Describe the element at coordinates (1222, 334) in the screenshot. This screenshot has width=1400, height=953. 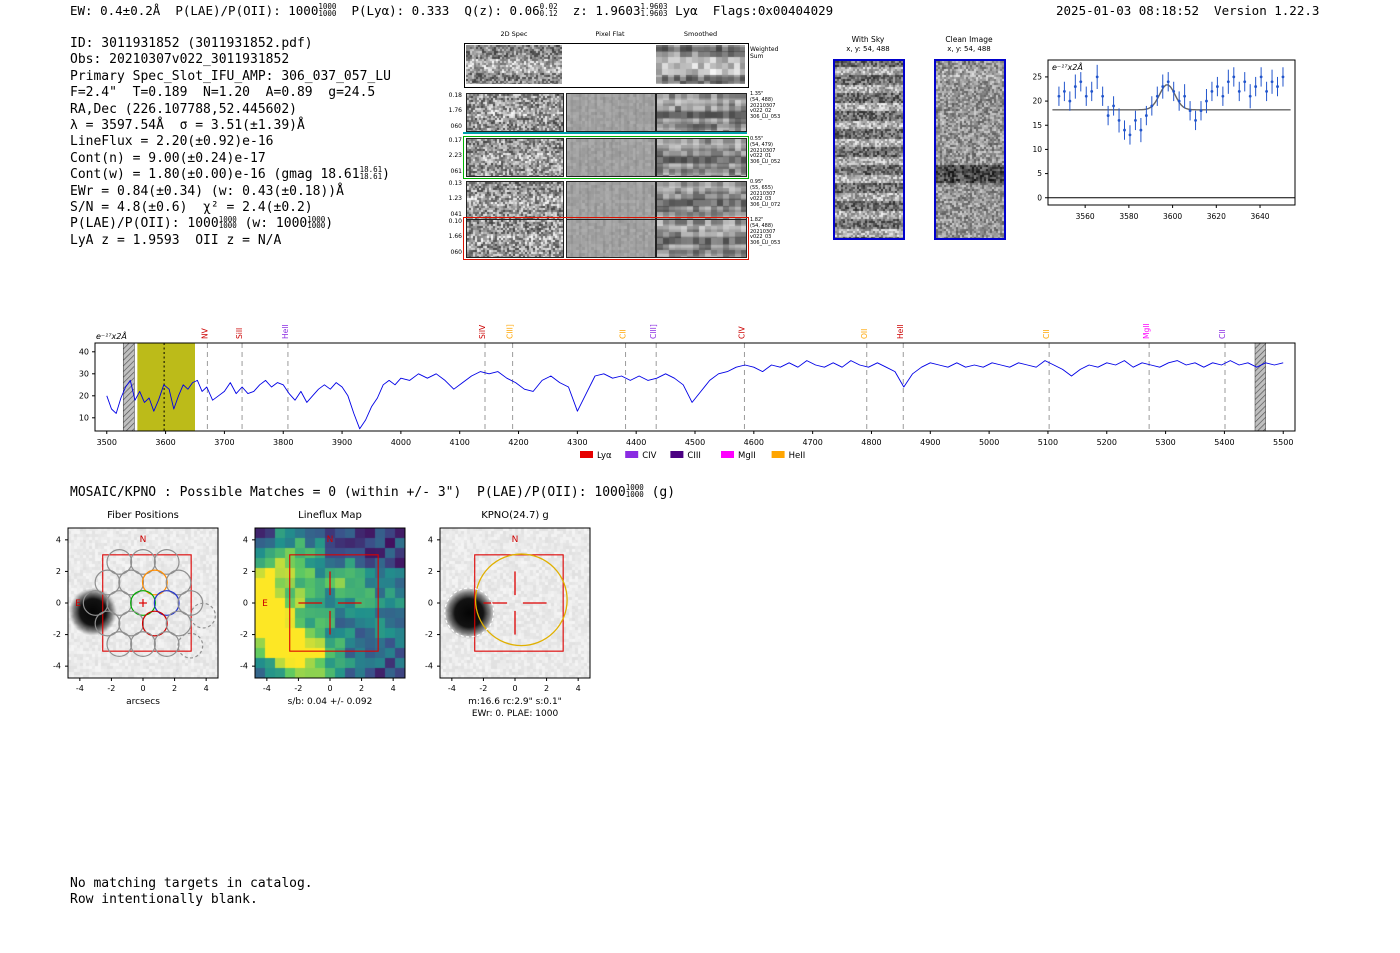
I see `line-marker-label: CII` at that location.